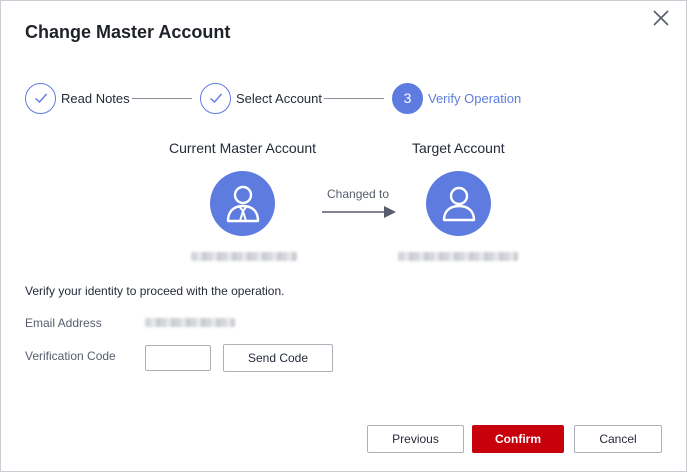 This screenshot has height=472, width=687. Describe the element at coordinates (70, 356) in the screenshot. I see `verification-code-label: Verification Code` at that location.